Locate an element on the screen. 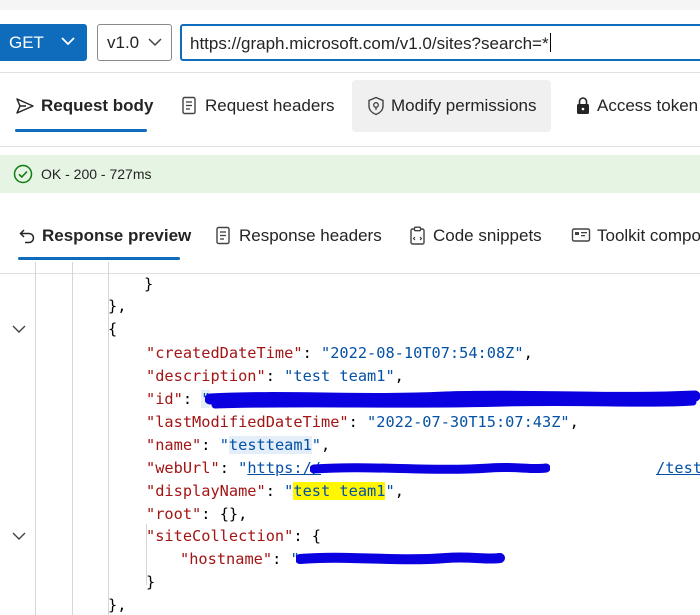 This screenshot has width=700, height=615. check-circle-icon is located at coordinates (23, 174).